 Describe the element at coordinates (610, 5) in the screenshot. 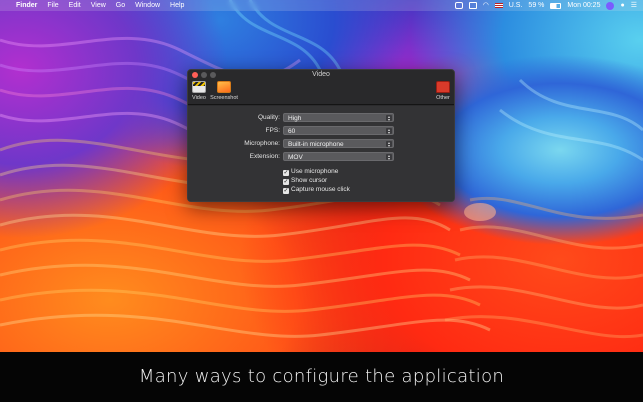

I see `spotlight-circle-icon` at that location.